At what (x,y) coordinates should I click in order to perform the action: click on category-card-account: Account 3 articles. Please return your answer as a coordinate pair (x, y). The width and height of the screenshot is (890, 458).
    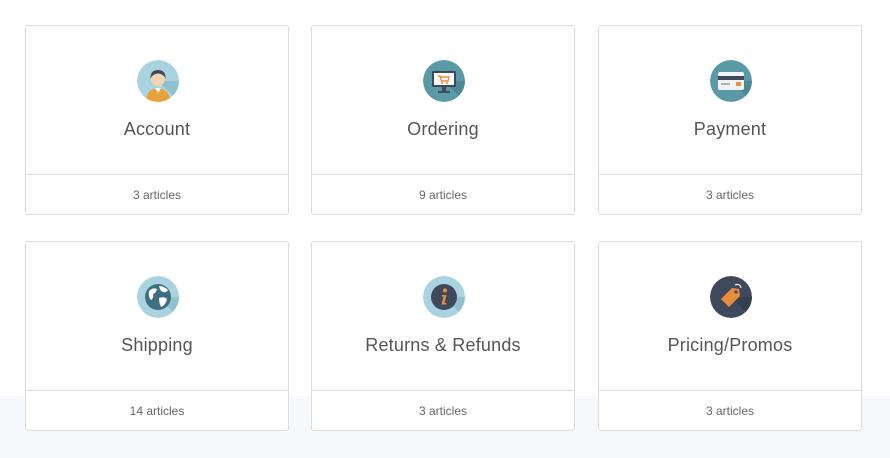
    Looking at the image, I should click on (157, 120).